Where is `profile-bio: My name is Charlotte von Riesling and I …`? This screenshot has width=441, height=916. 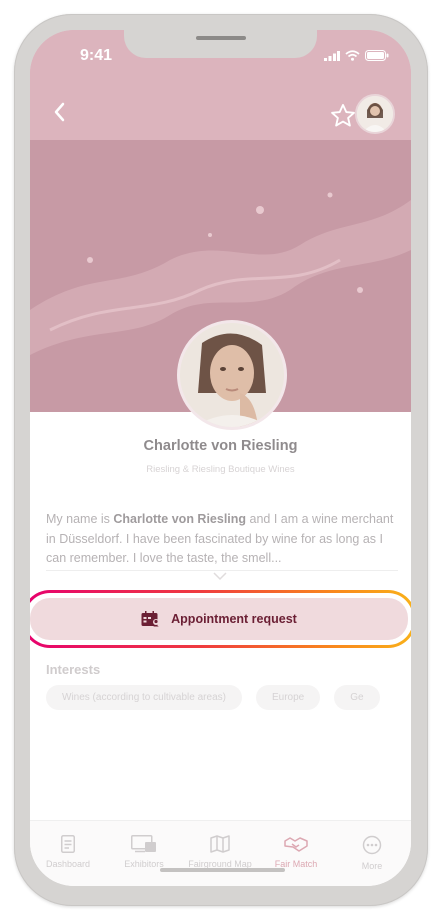
profile-bio: My name is Charlotte von Riesling and I … is located at coordinates (222, 539).